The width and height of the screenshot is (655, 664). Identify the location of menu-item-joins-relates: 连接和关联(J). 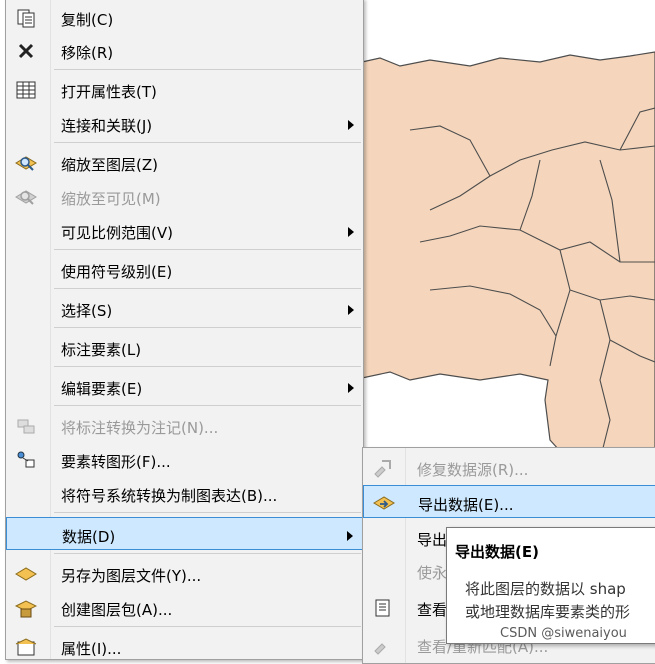
(184, 123).